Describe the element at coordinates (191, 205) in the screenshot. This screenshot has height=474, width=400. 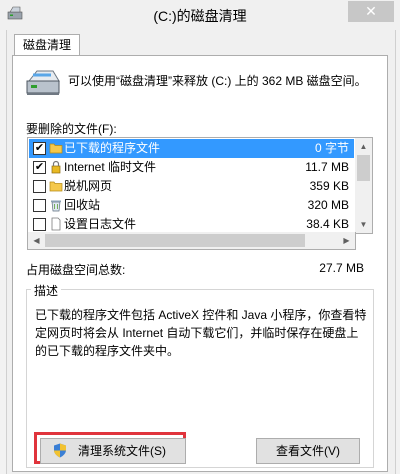
I see `list-item: 回收站 320 MB` at that location.